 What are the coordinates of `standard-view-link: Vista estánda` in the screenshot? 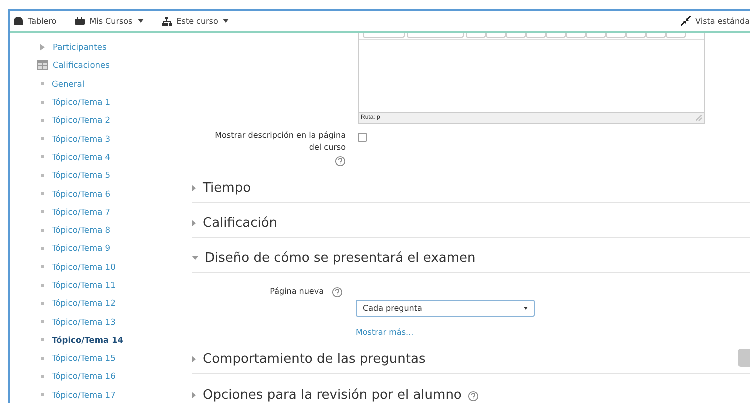 It's located at (723, 21).